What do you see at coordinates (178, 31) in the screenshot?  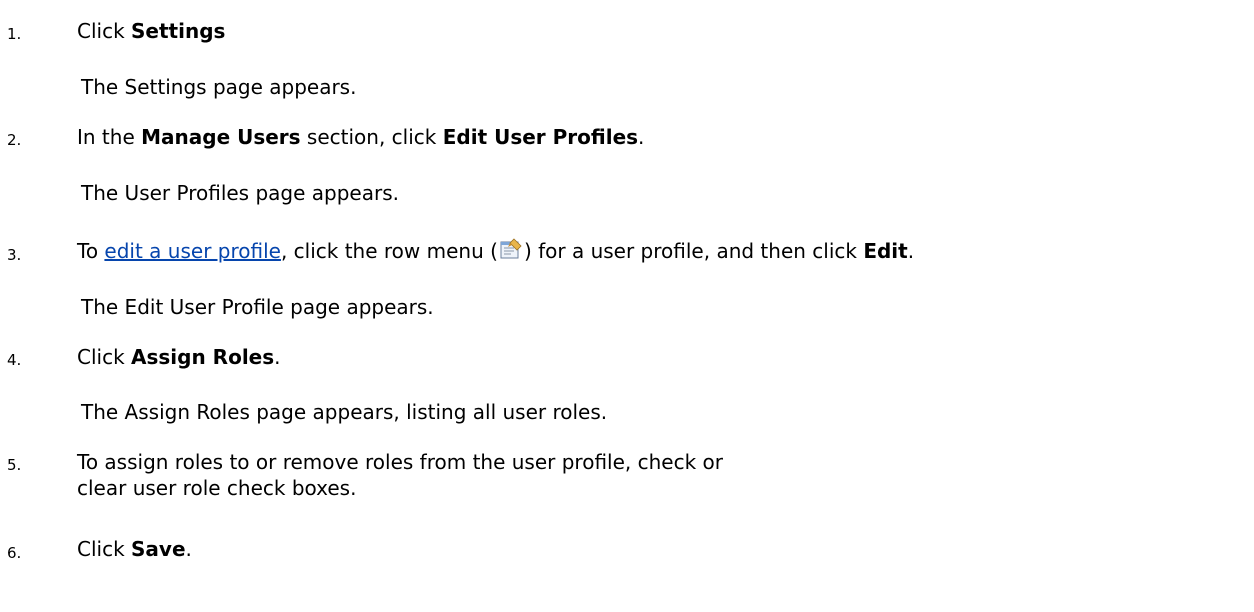 I see `ui-term-settings: Settings` at bounding box center [178, 31].